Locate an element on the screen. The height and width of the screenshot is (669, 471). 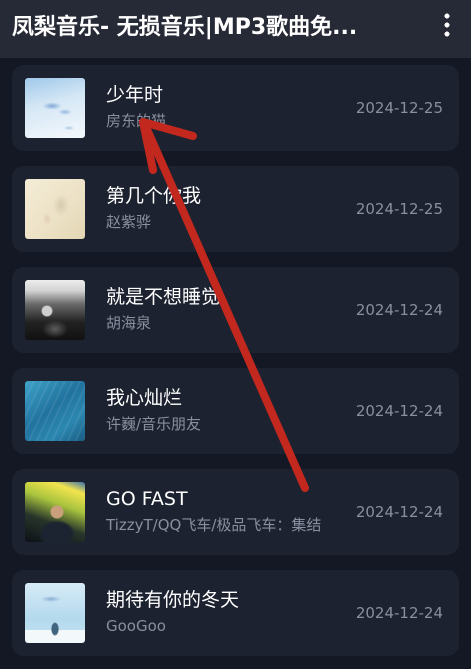
song-artist: 房东的猫 is located at coordinates (136, 121).